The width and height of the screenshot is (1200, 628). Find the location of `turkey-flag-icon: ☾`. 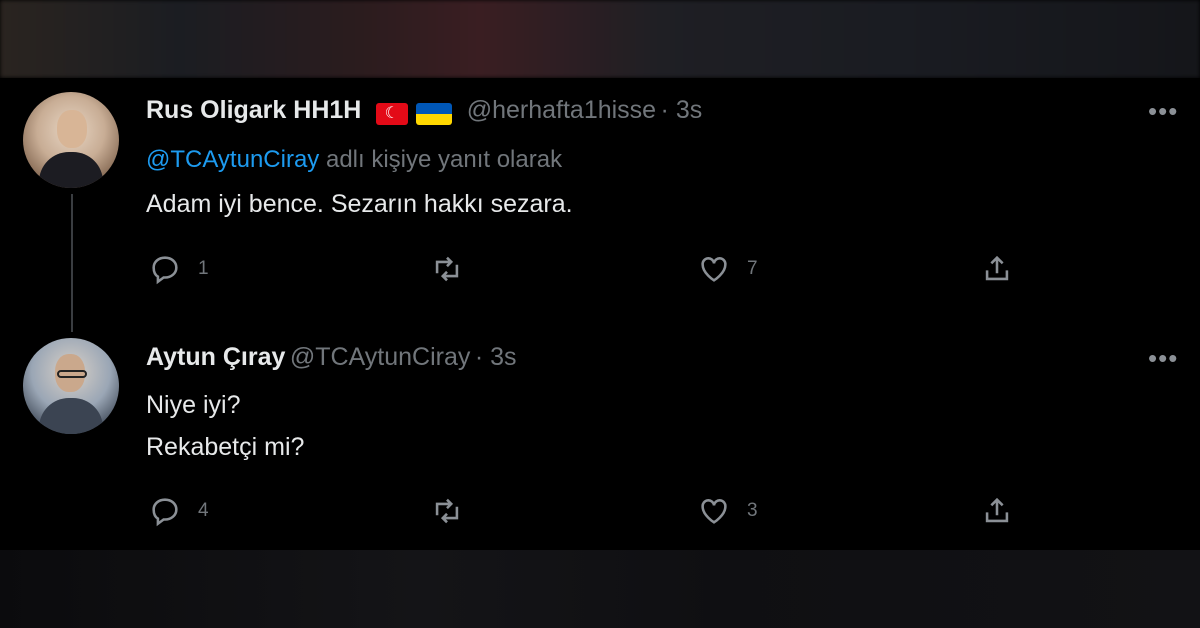

turkey-flag-icon: ☾ is located at coordinates (391, 113).